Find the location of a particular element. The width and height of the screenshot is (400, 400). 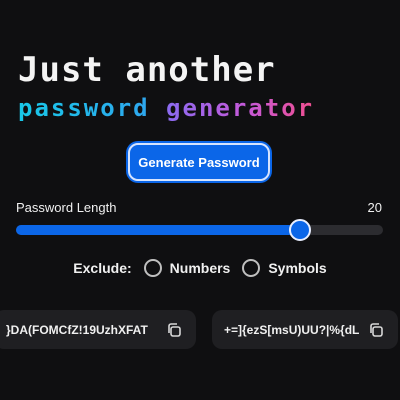

password-length-slider is located at coordinates (199, 230).